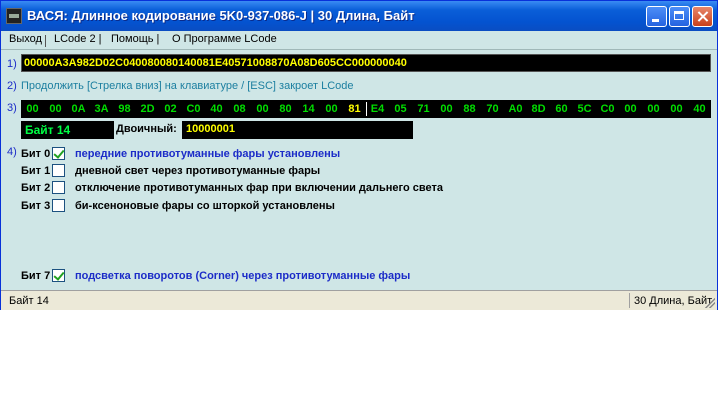 This screenshot has height=400, width=718. What do you see at coordinates (25, 39) in the screenshot?
I see `menu-exit: Выход` at bounding box center [25, 39].